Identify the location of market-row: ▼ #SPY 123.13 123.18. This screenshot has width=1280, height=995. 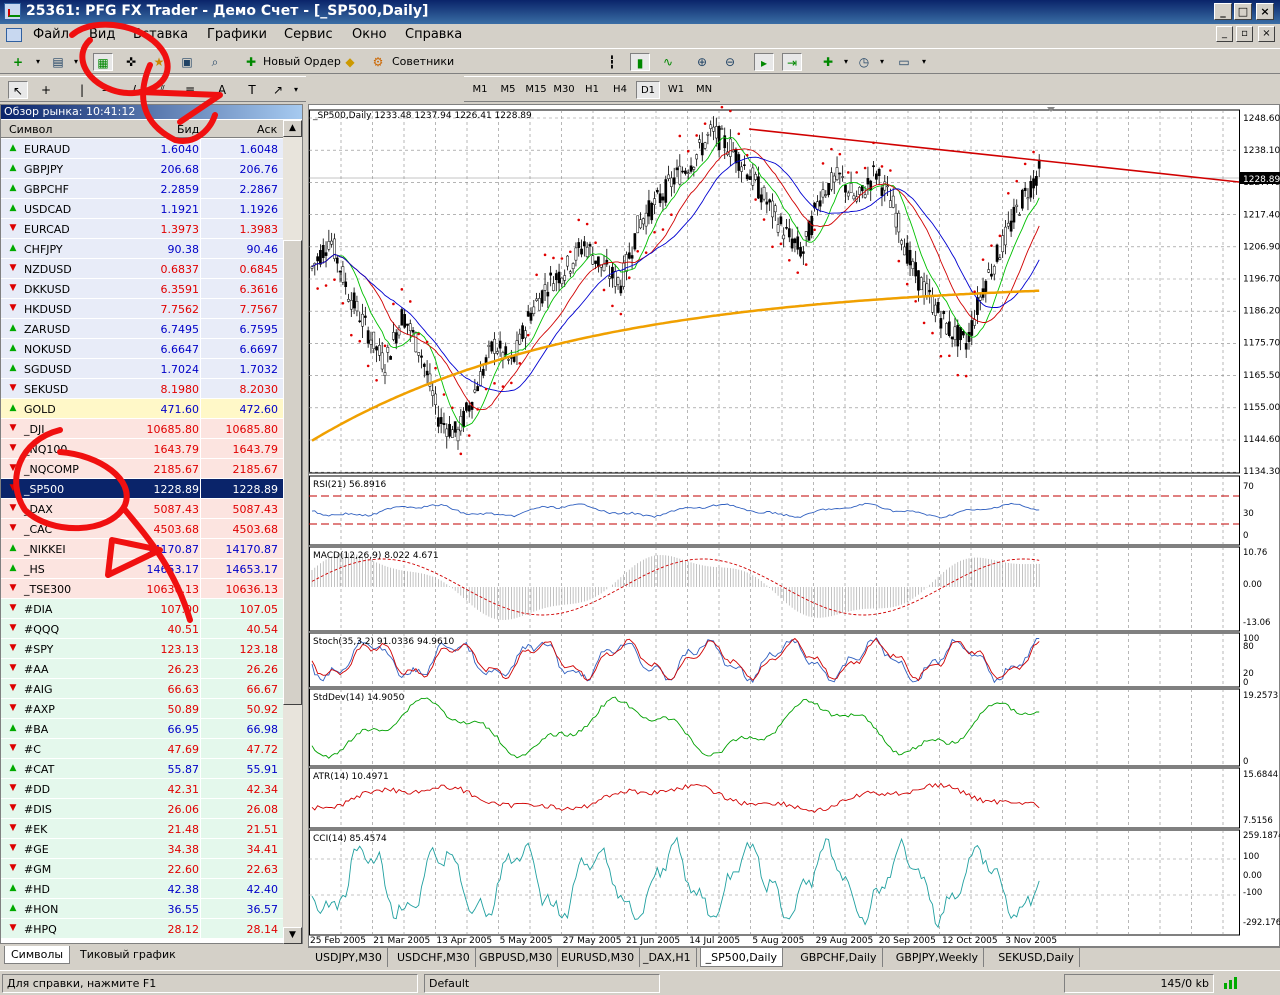
(142, 649).